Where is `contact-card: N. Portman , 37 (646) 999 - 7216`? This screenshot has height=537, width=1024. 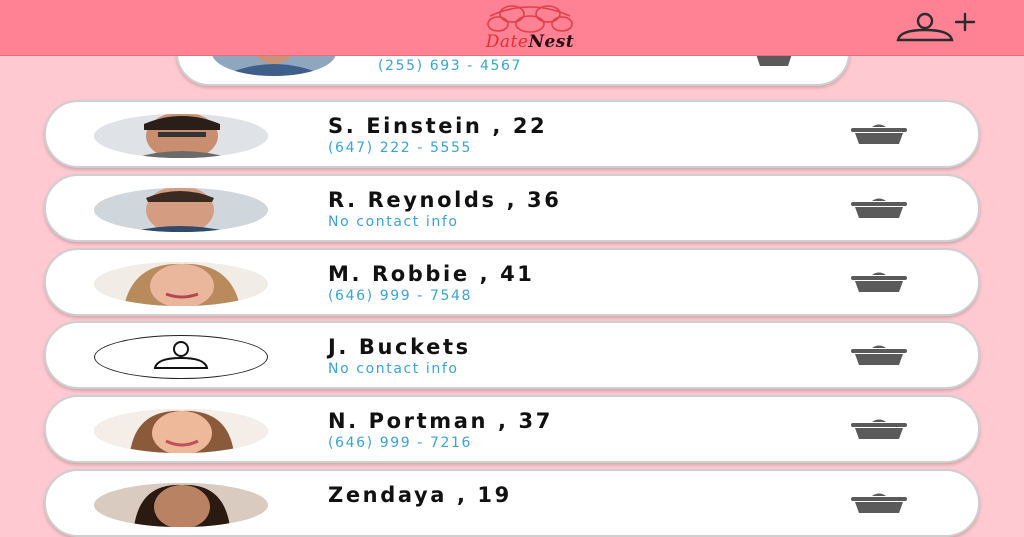 contact-card: N. Portman , 37 (646) 999 - 7216 is located at coordinates (512, 429).